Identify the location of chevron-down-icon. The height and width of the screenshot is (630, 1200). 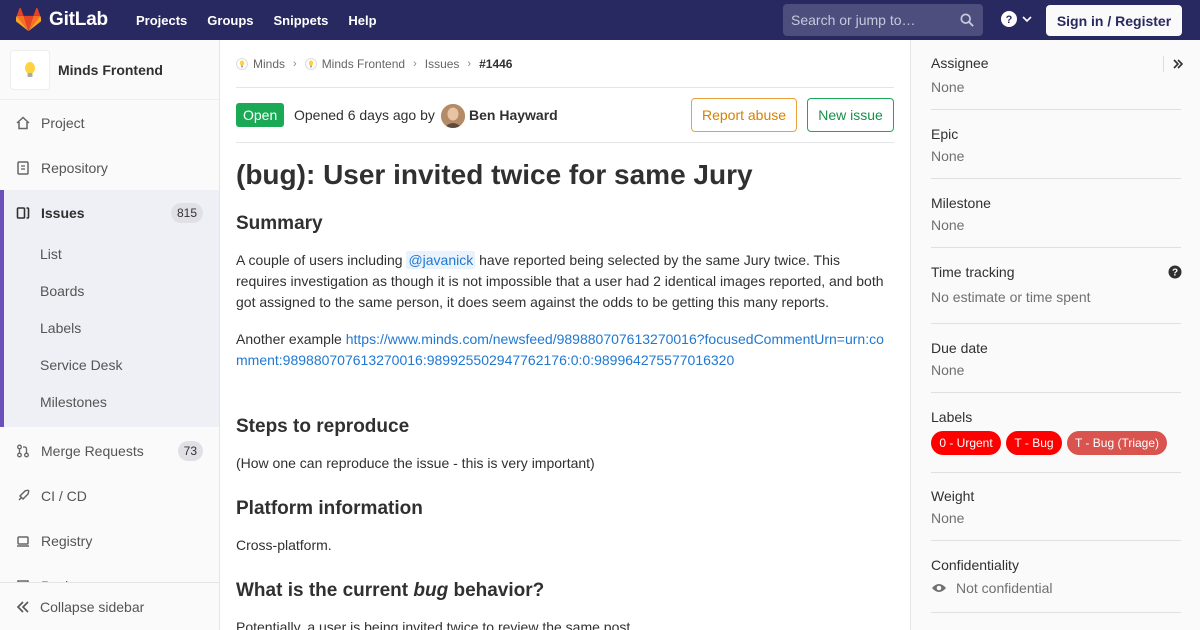
(1027, 19).